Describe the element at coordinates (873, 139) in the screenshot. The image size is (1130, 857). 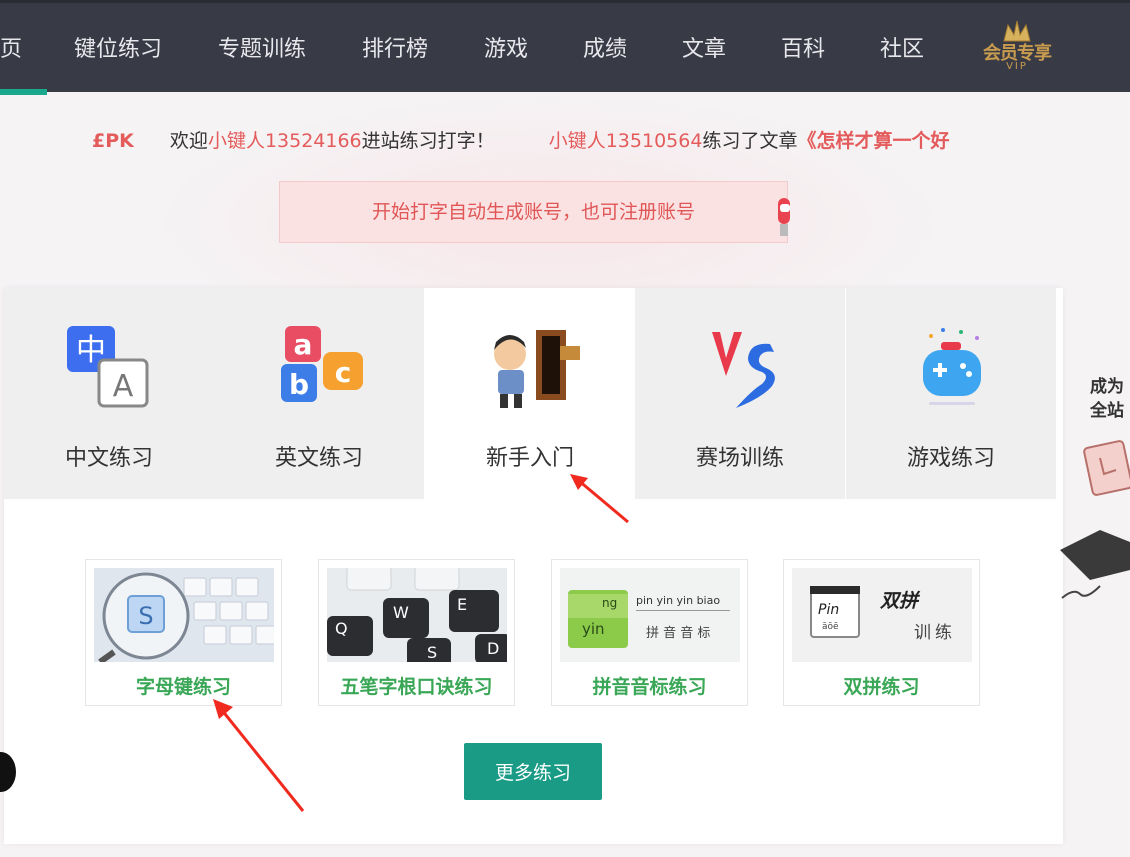
I see `ticker-practice-article: 《怎样才算一个好` at that location.